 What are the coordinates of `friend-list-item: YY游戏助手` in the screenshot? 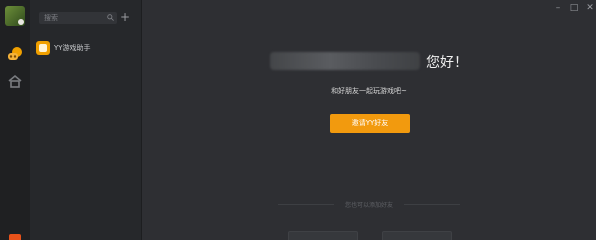 It's located at (86, 49).